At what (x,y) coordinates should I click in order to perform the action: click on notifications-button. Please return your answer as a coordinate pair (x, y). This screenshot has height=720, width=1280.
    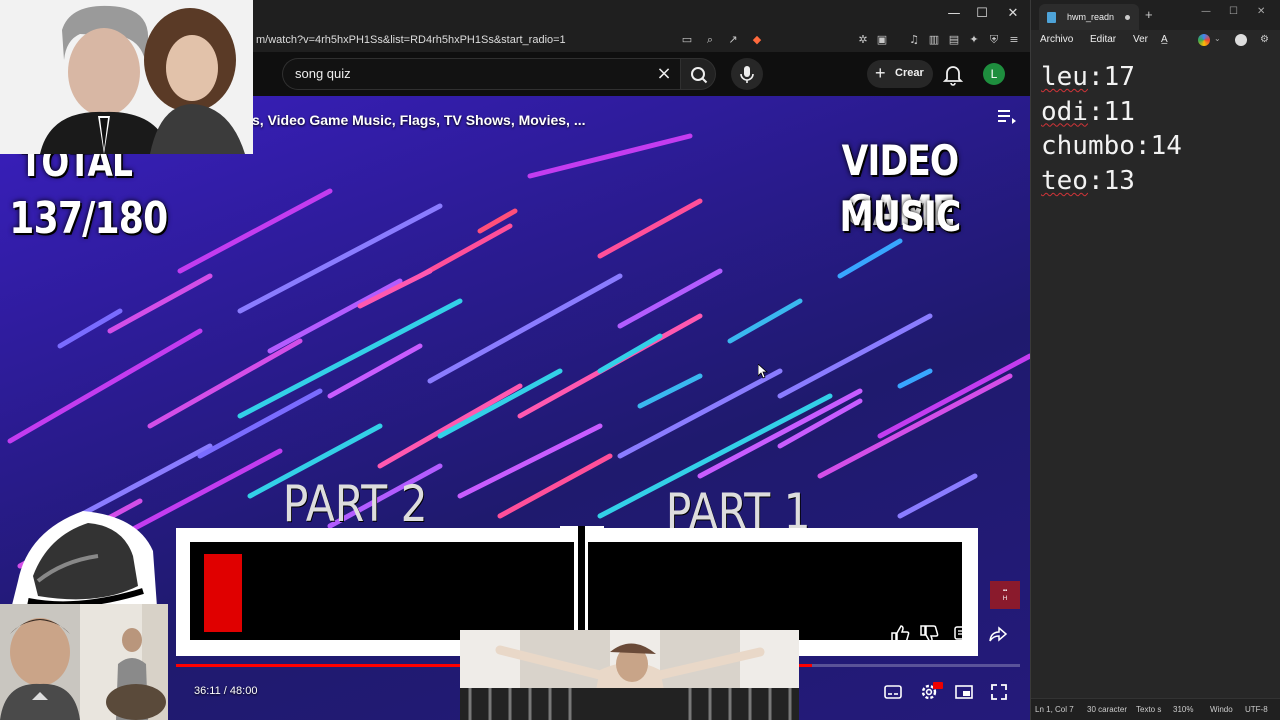
    Looking at the image, I should click on (953, 74).